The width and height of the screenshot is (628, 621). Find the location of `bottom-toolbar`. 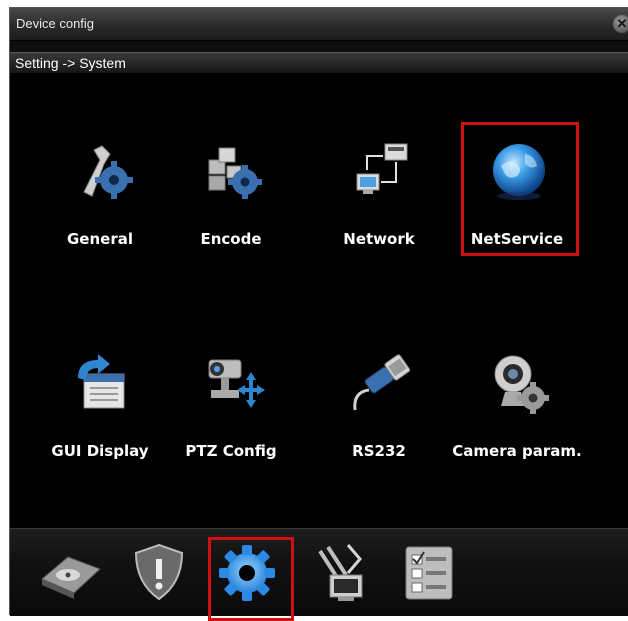

bottom-toolbar is located at coordinates (319, 574).